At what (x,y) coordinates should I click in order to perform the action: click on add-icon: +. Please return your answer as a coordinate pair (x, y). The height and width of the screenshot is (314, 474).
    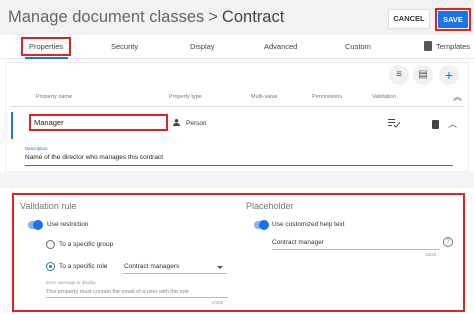
    Looking at the image, I should click on (449, 75).